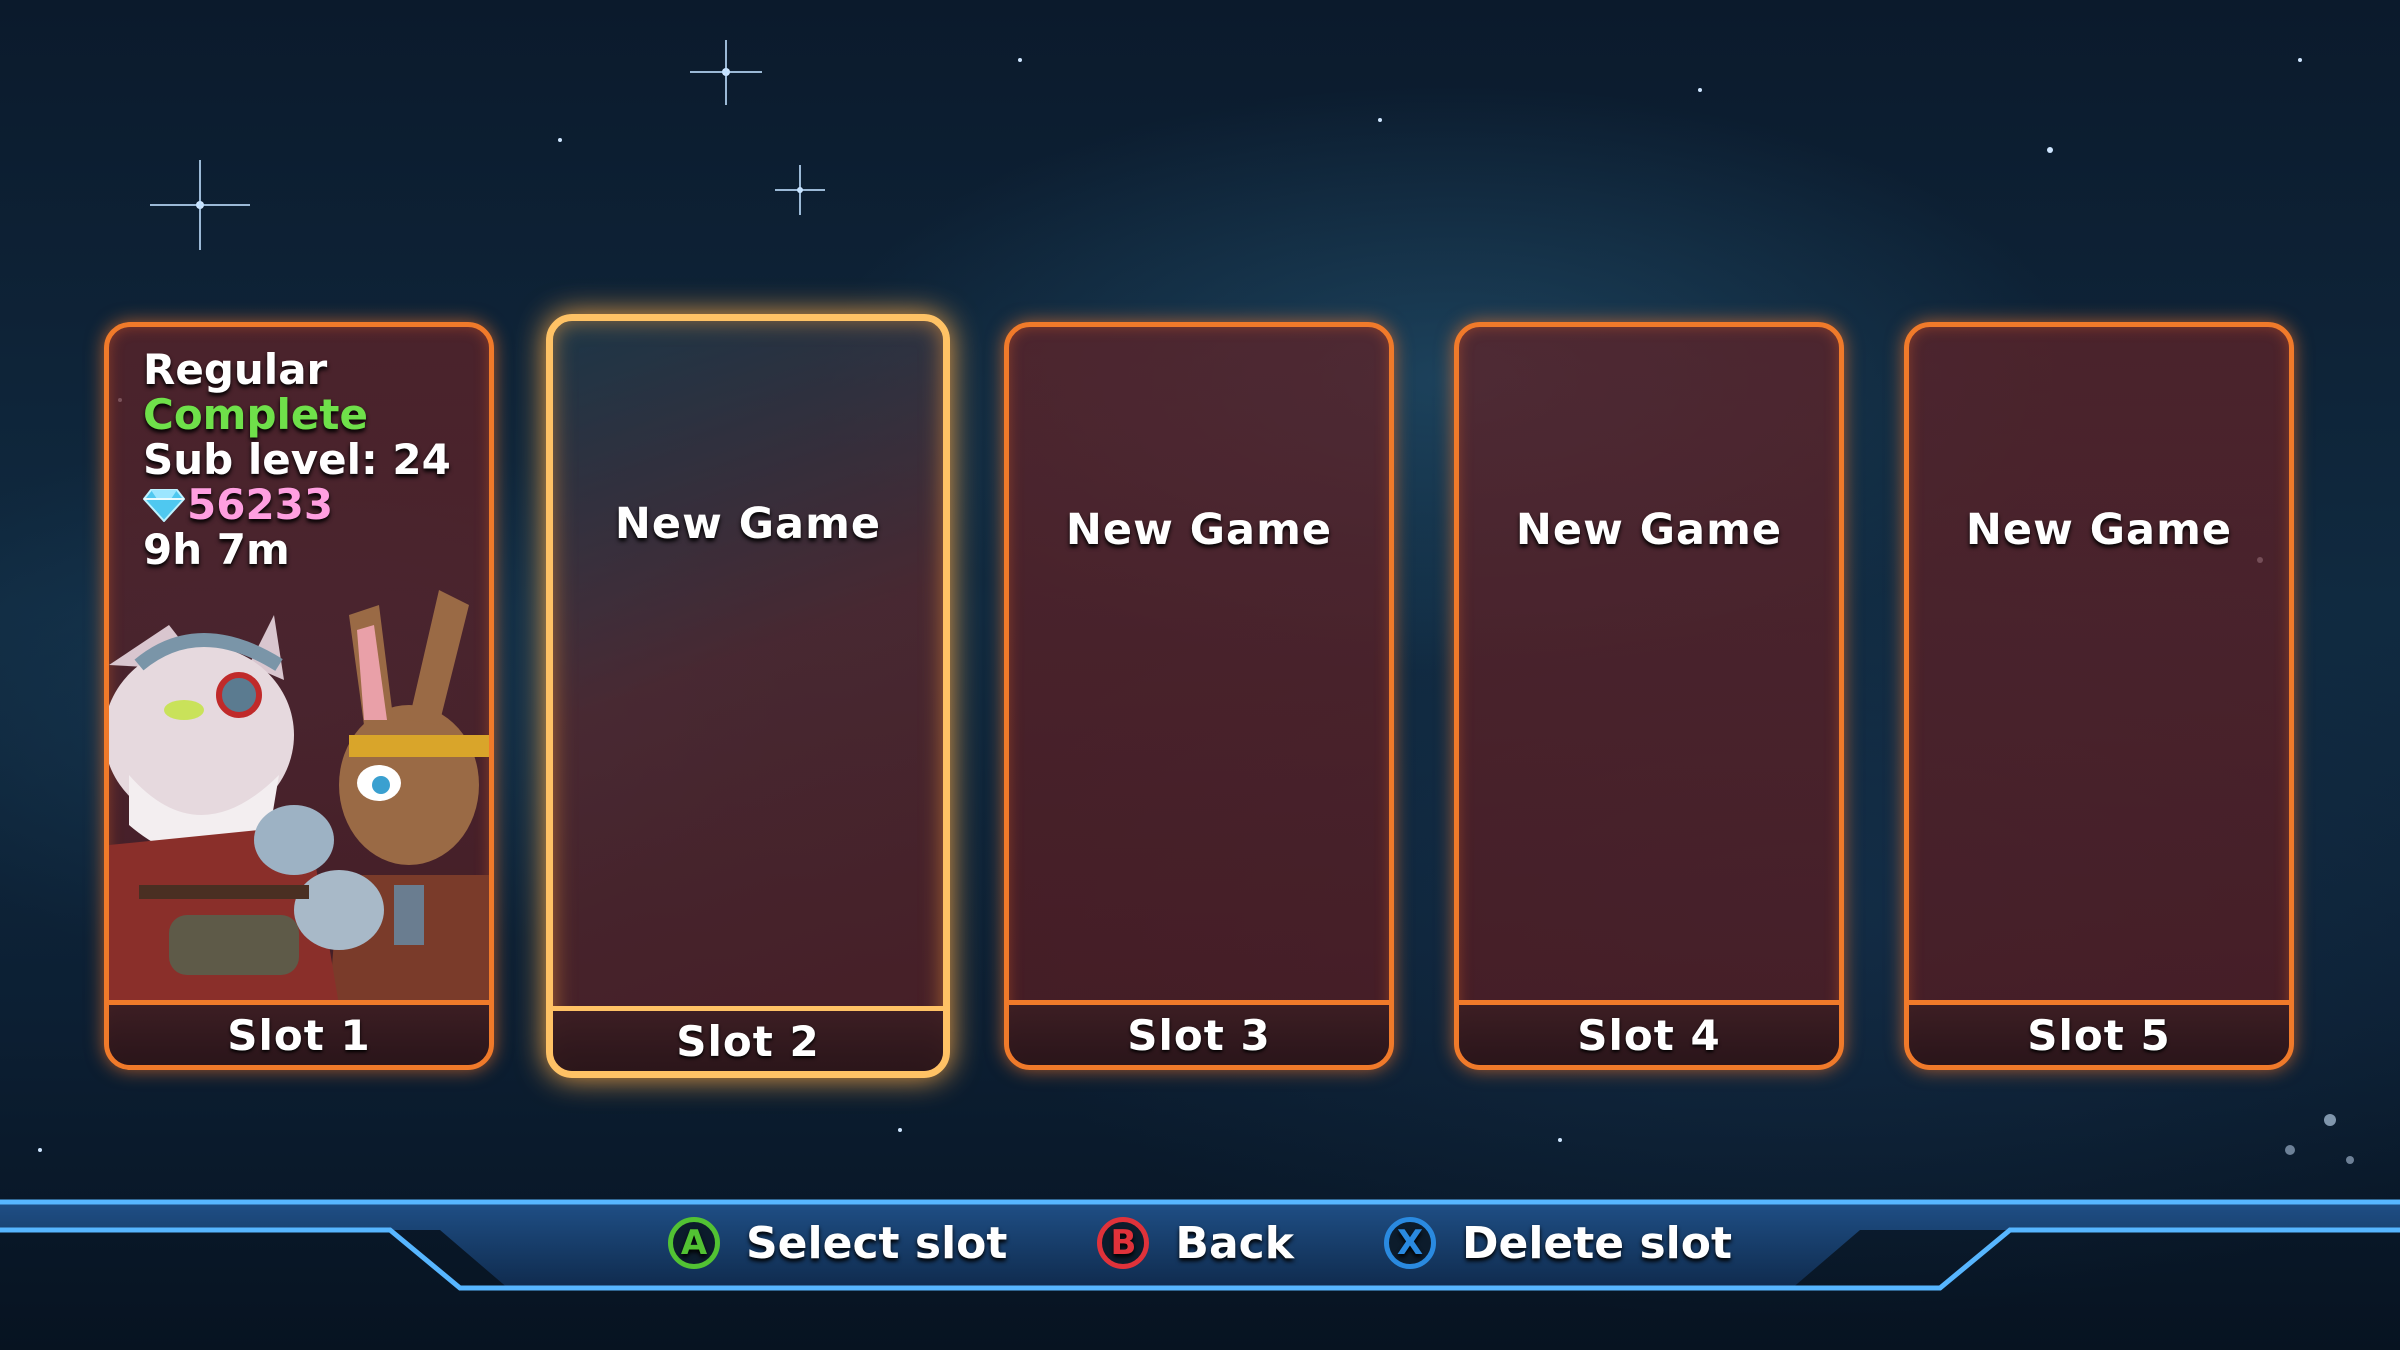  Describe the element at coordinates (2099, 1032) in the screenshot. I see `slot-label: Slot 5` at that location.